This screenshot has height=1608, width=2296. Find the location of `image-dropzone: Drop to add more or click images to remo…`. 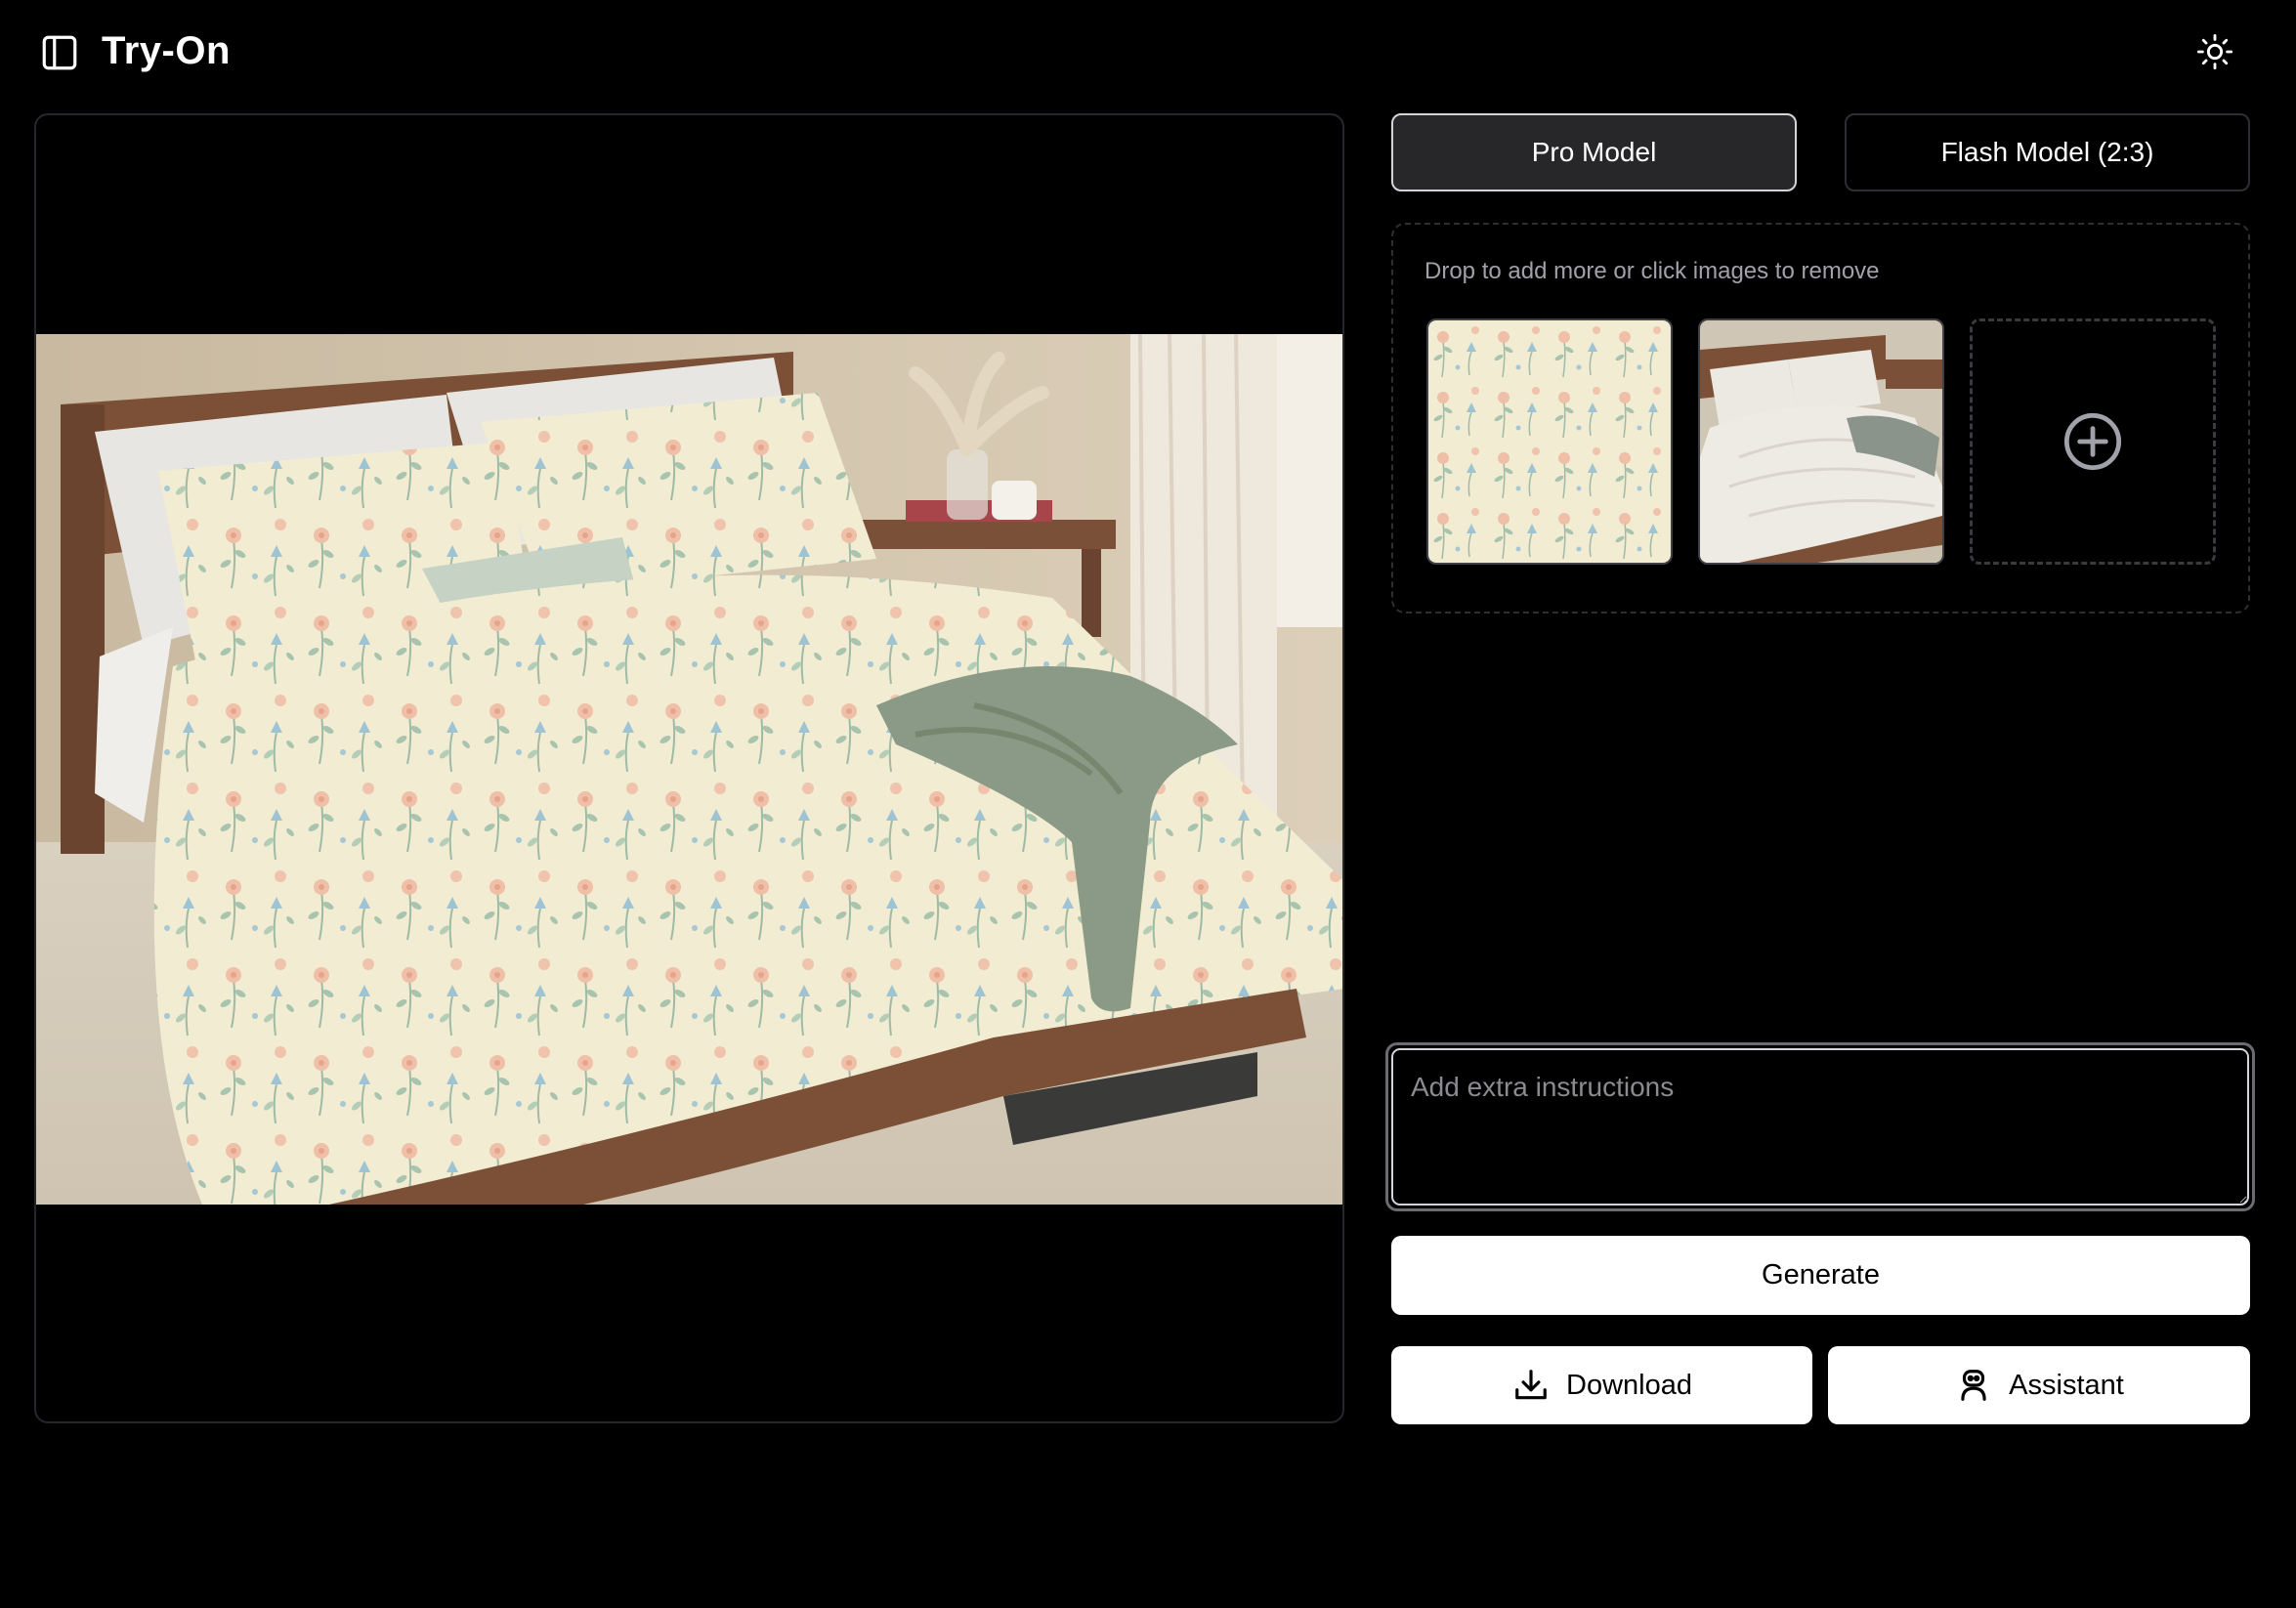

image-dropzone: Drop to add more or click images to remo… is located at coordinates (1821, 418).